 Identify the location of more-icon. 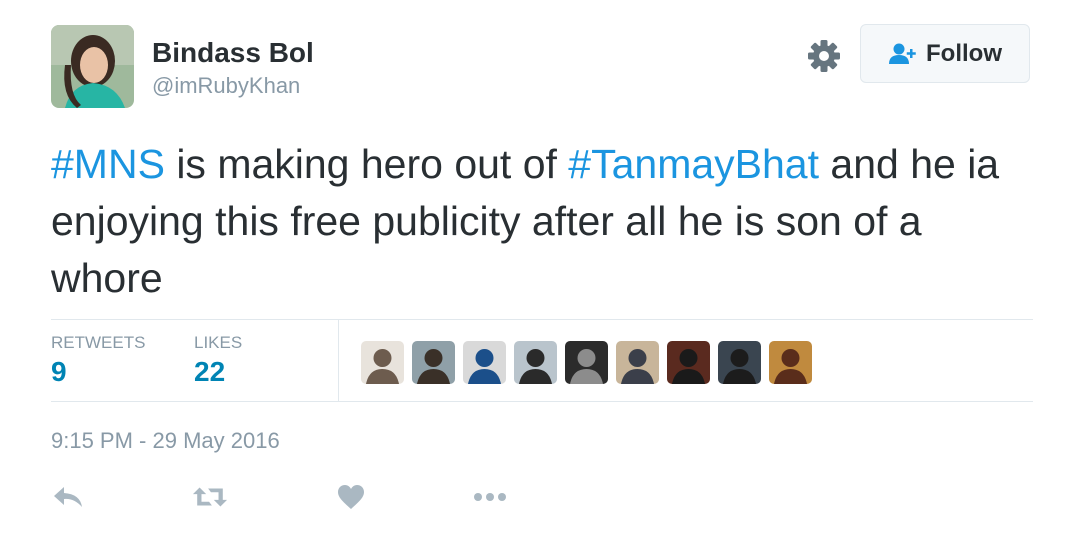
(490, 497).